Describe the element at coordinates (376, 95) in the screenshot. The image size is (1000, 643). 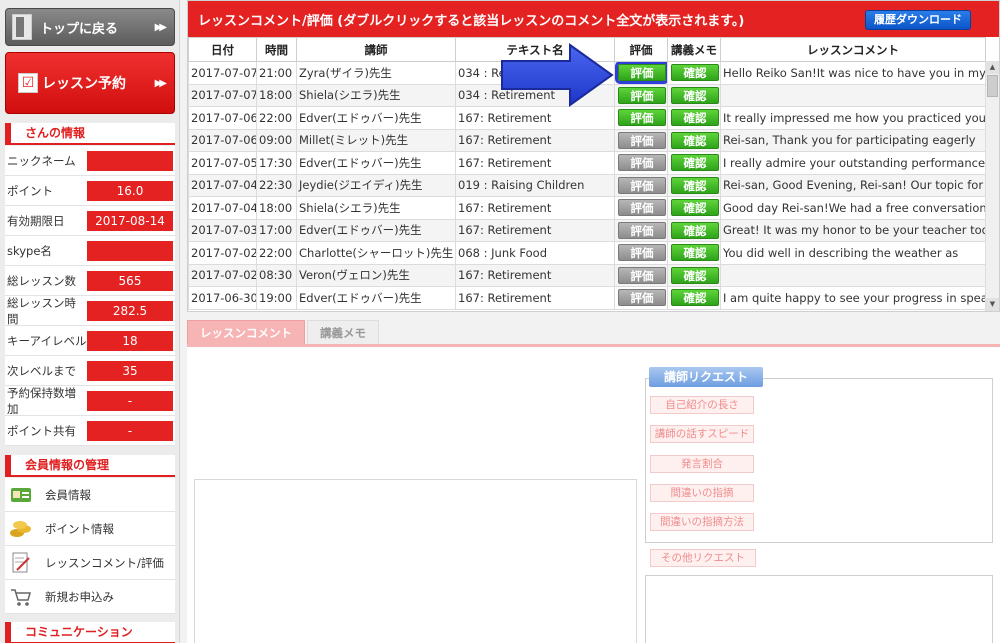
I see `cell-teacher: Shiela(シエラ)先生` at that location.